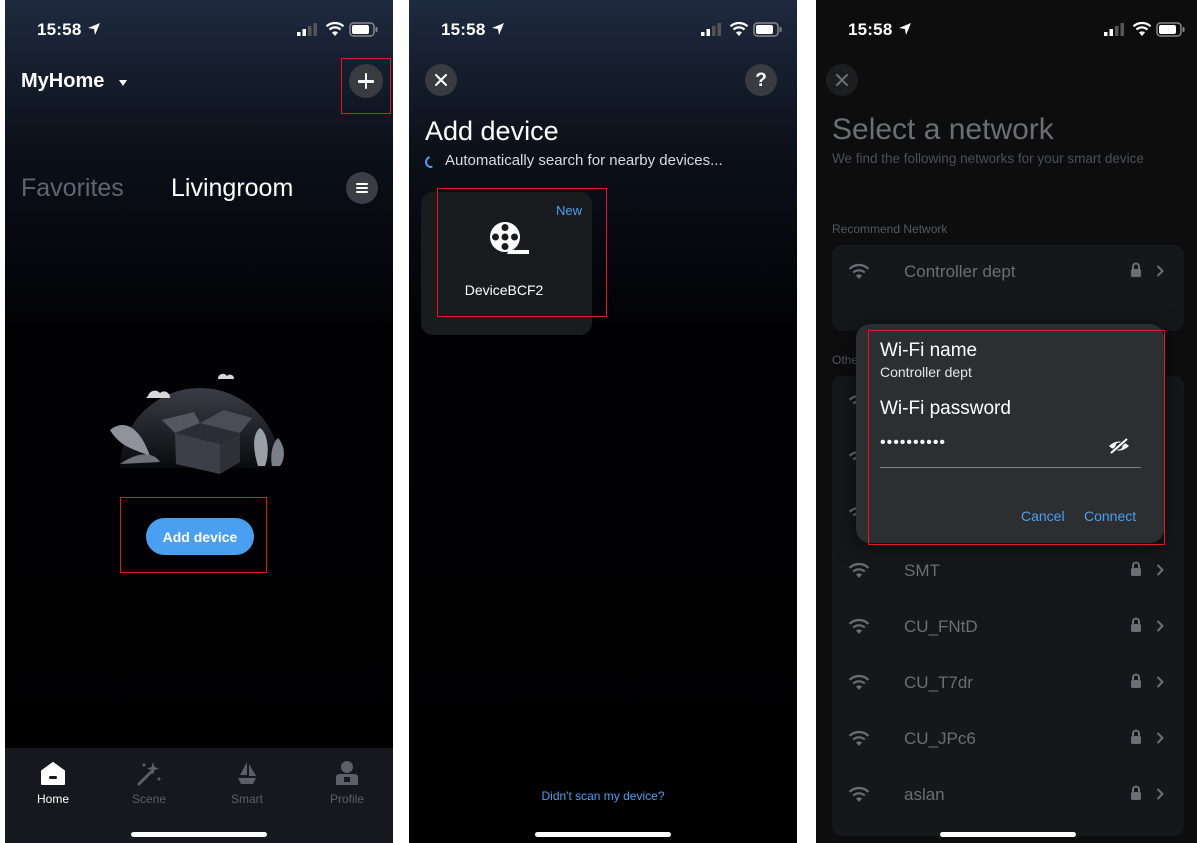 The height and width of the screenshot is (843, 1197). Describe the element at coordinates (362, 188) in the screenshot. I see `menu-button` at that location.